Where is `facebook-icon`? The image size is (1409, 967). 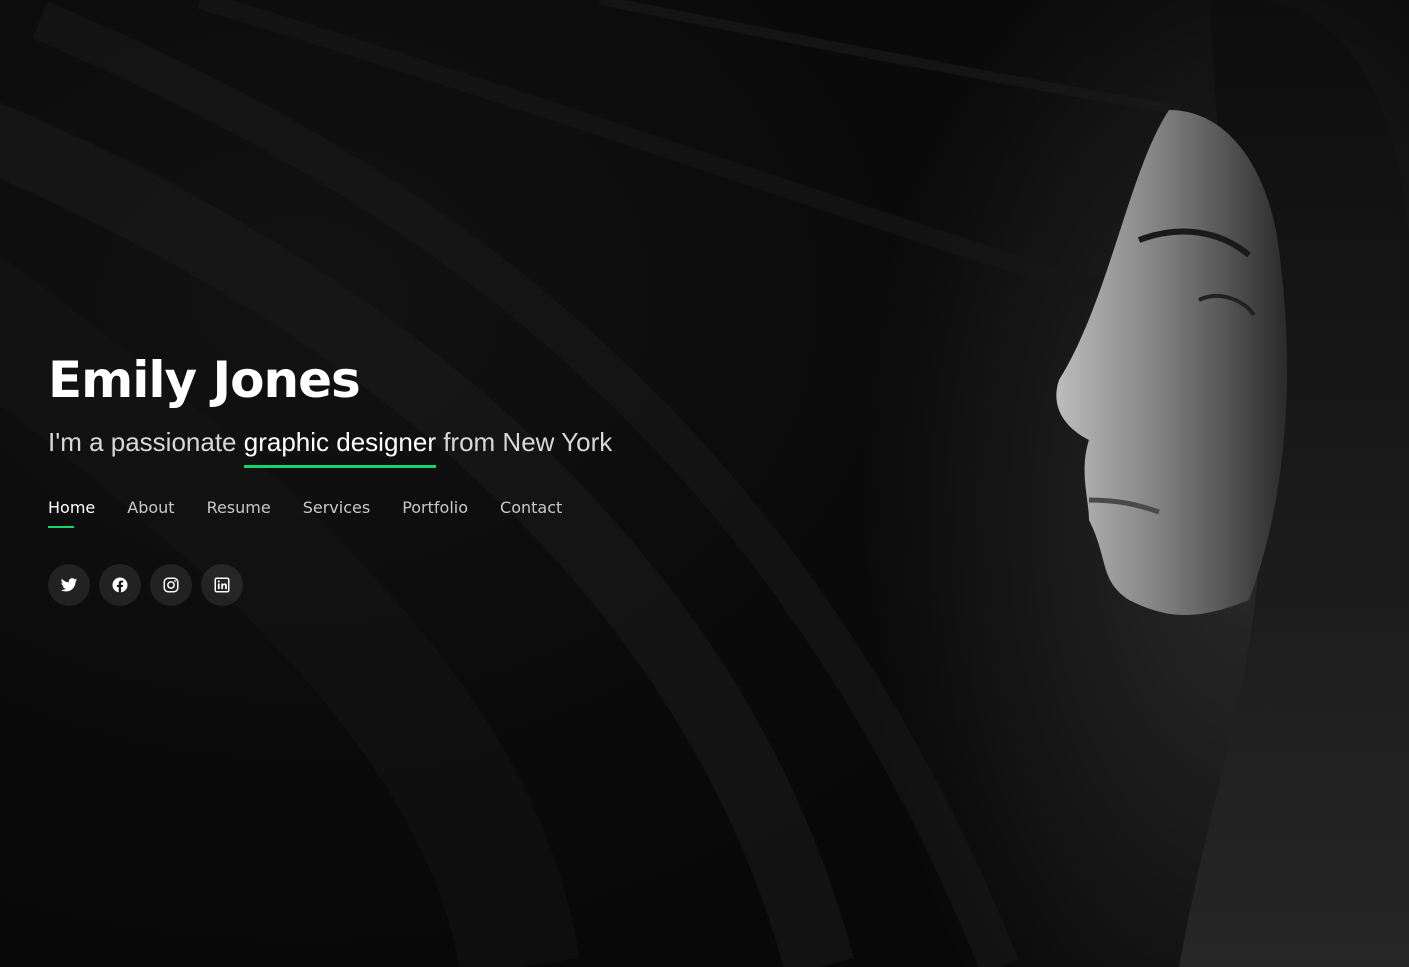
facebook-icon is located at coordinates (120, 585).